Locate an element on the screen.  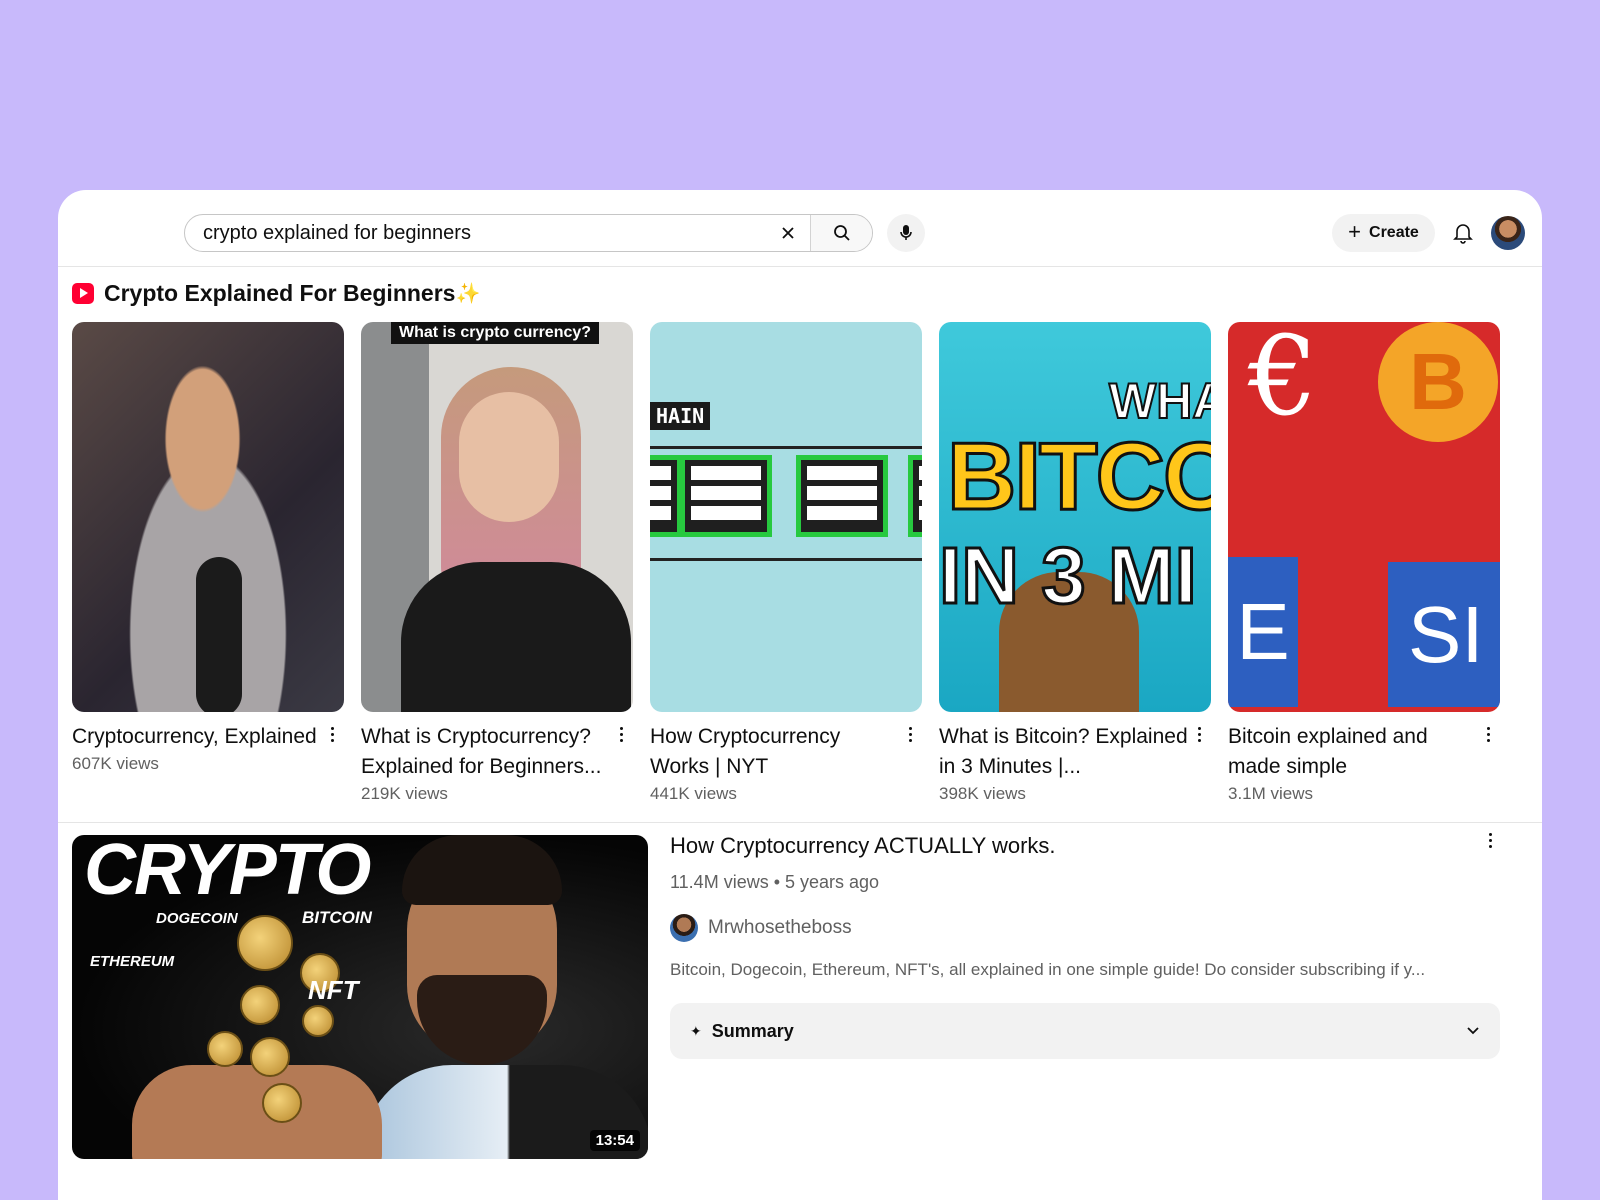
thumbnail-tag: BITCOIN is located at coordinates (337, 917).